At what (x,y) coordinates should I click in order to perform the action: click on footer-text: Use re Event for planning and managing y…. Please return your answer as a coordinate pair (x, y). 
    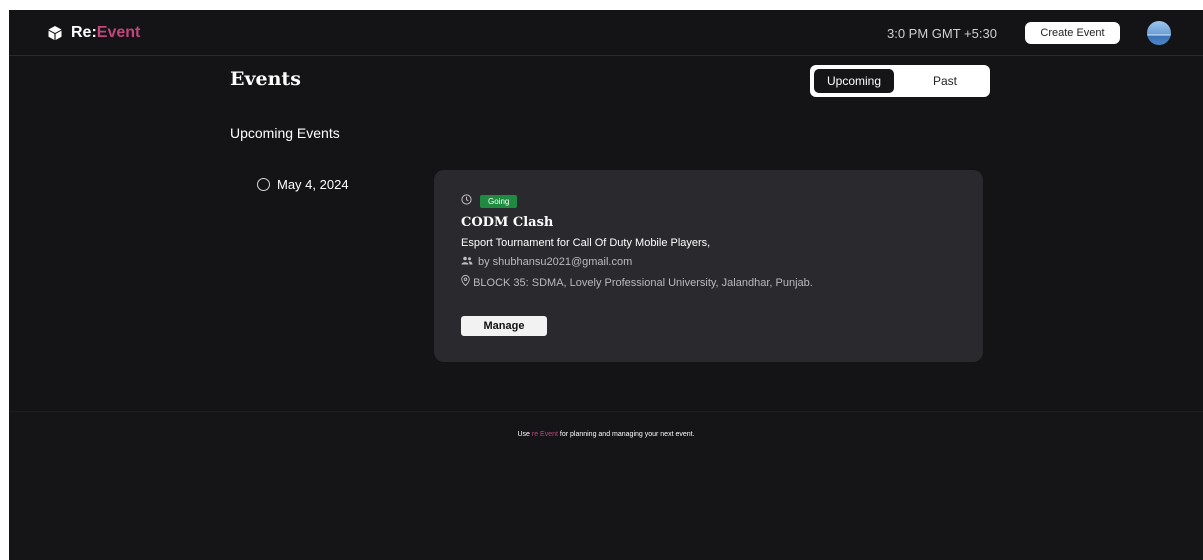
    Looking at the image, I should click on (606, 434).